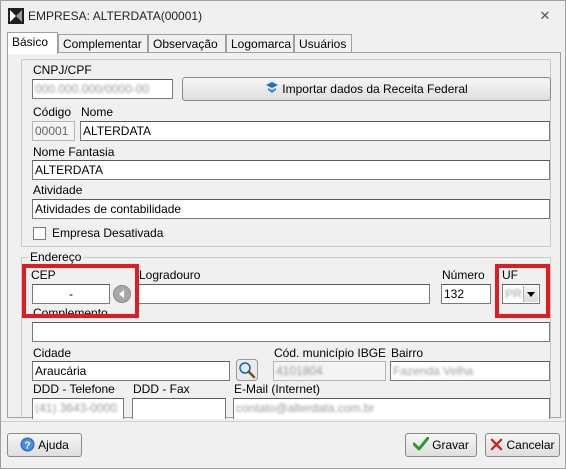 Image resolution: width=566 pixels, height=469 pixels. Describe the element at coordinates (161, 389) in the screenshot. I see `ddd-fax-label: DDD - Fax` at that location.